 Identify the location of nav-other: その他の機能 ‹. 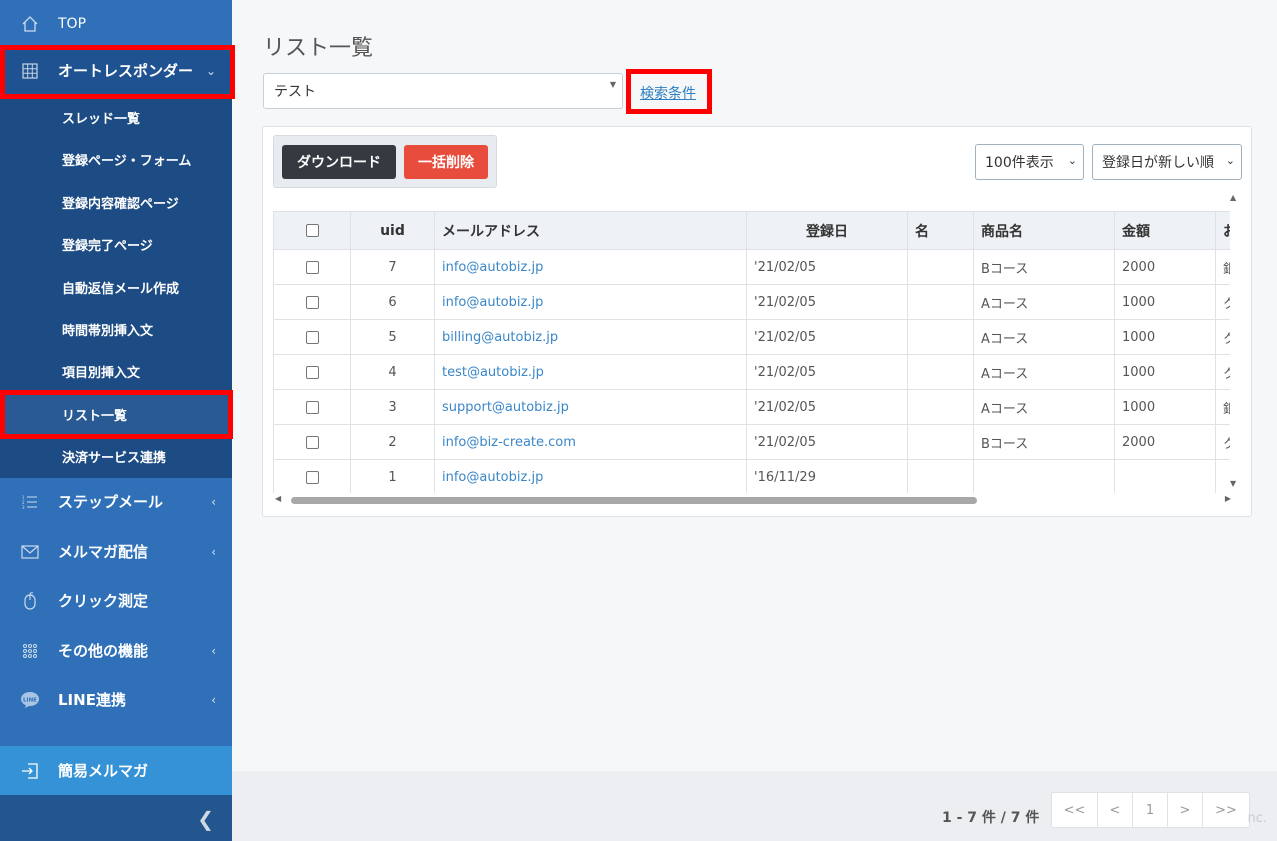
(116, 650).